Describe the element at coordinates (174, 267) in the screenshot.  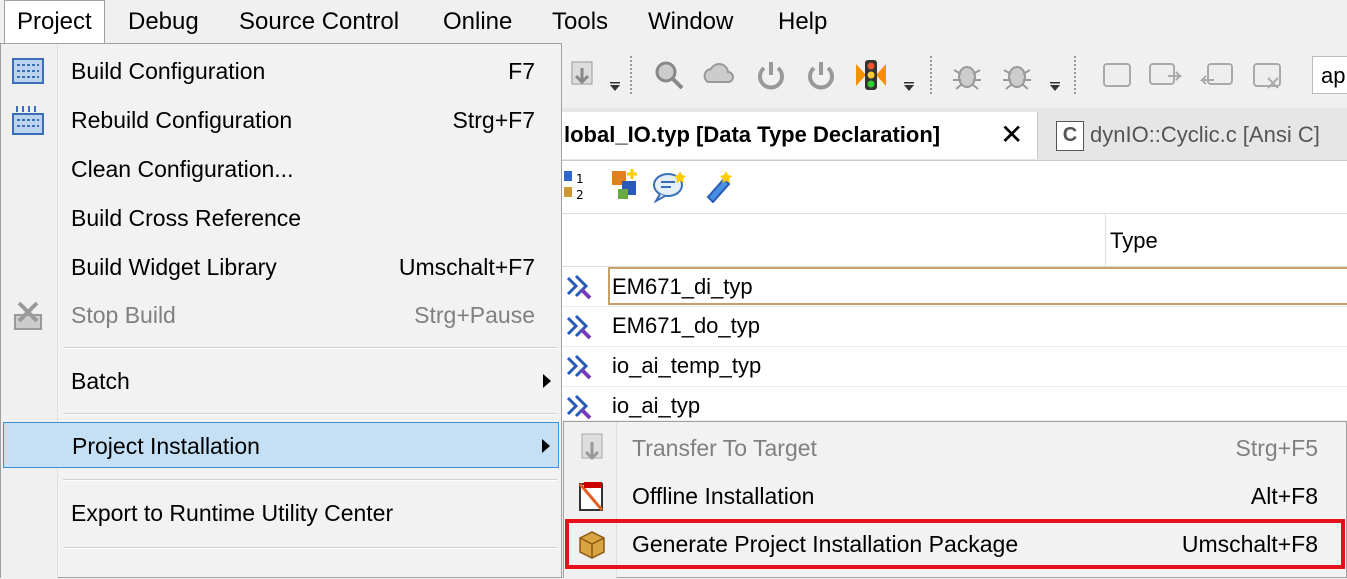
I see `menu-item-label: Build Widget Library` at that location.